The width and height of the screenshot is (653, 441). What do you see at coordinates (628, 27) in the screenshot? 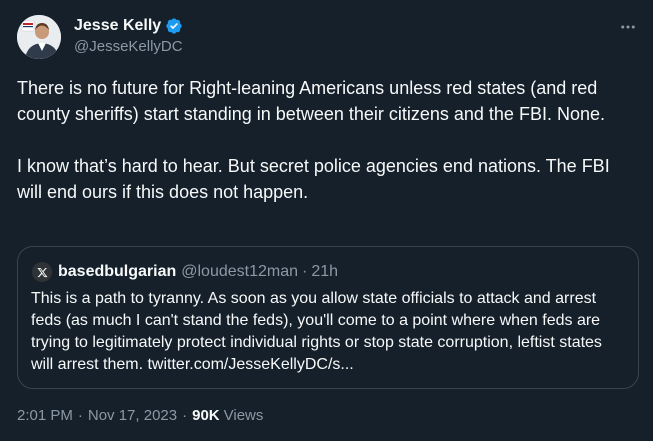
I see `more-dots-icon` at bounding box center [628, 27].